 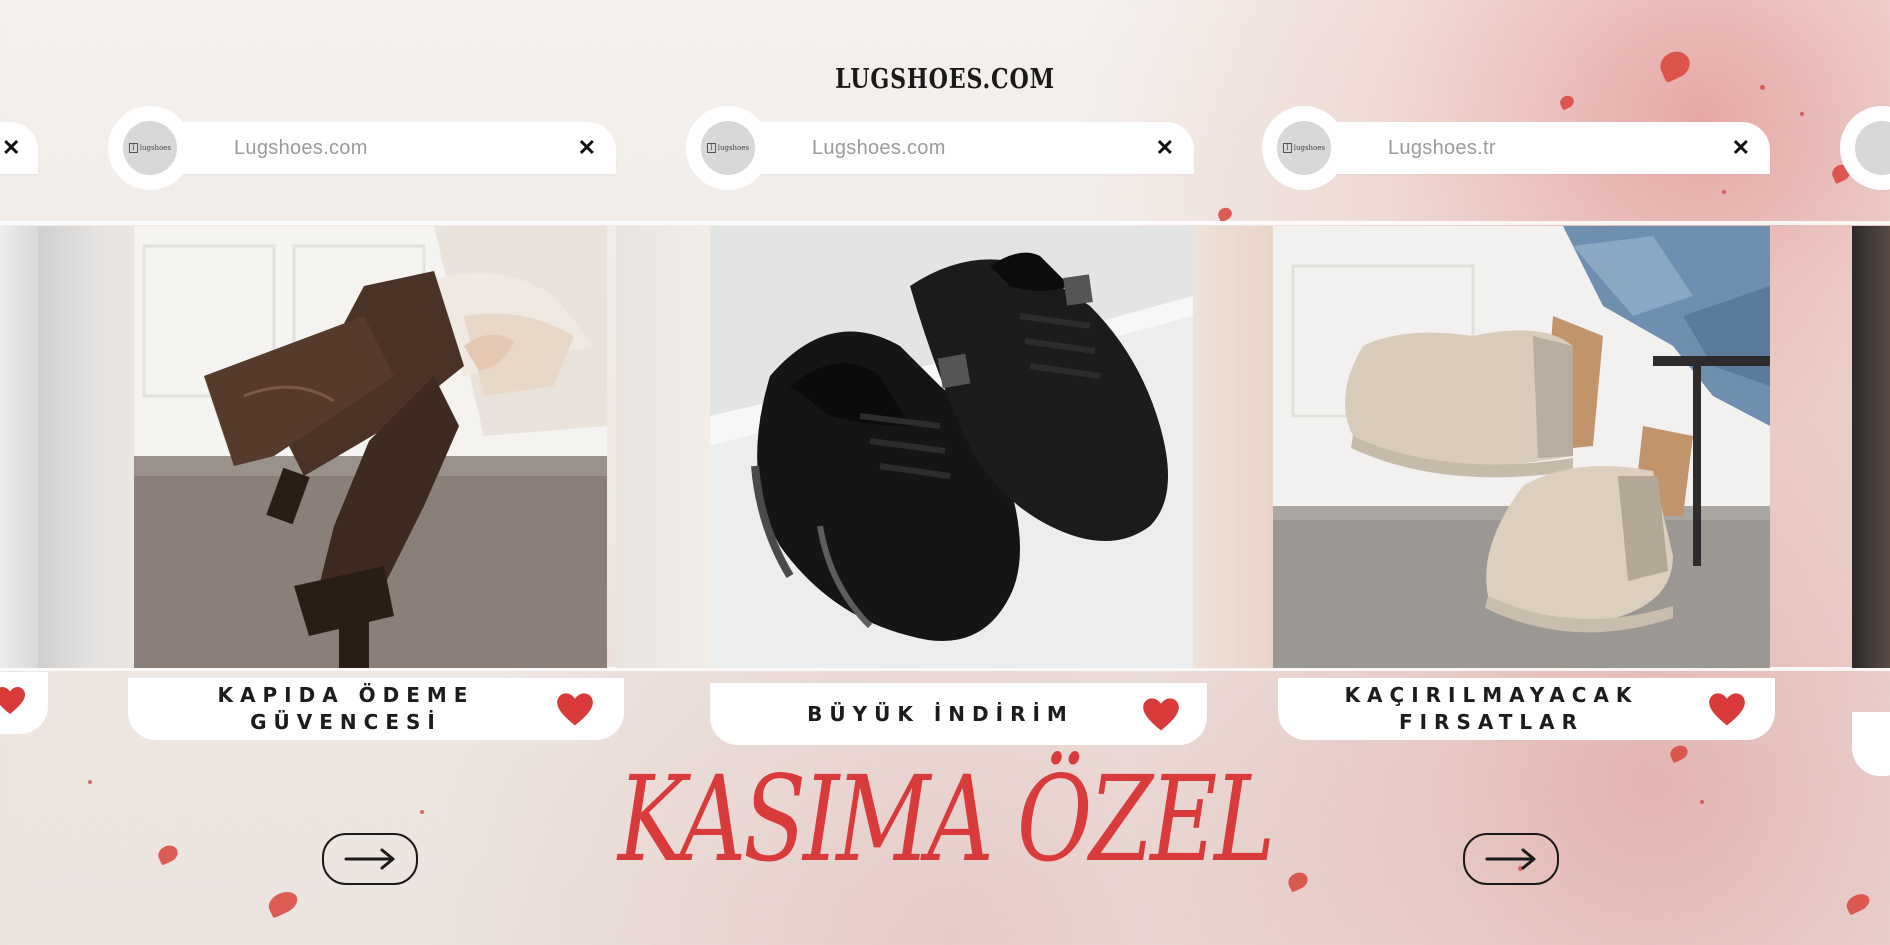 What do you see at coordinates (946, 819) in the screenshot?
I see `promo-headline: KASIMA ÖZEL` at bounding box center [946, 819].